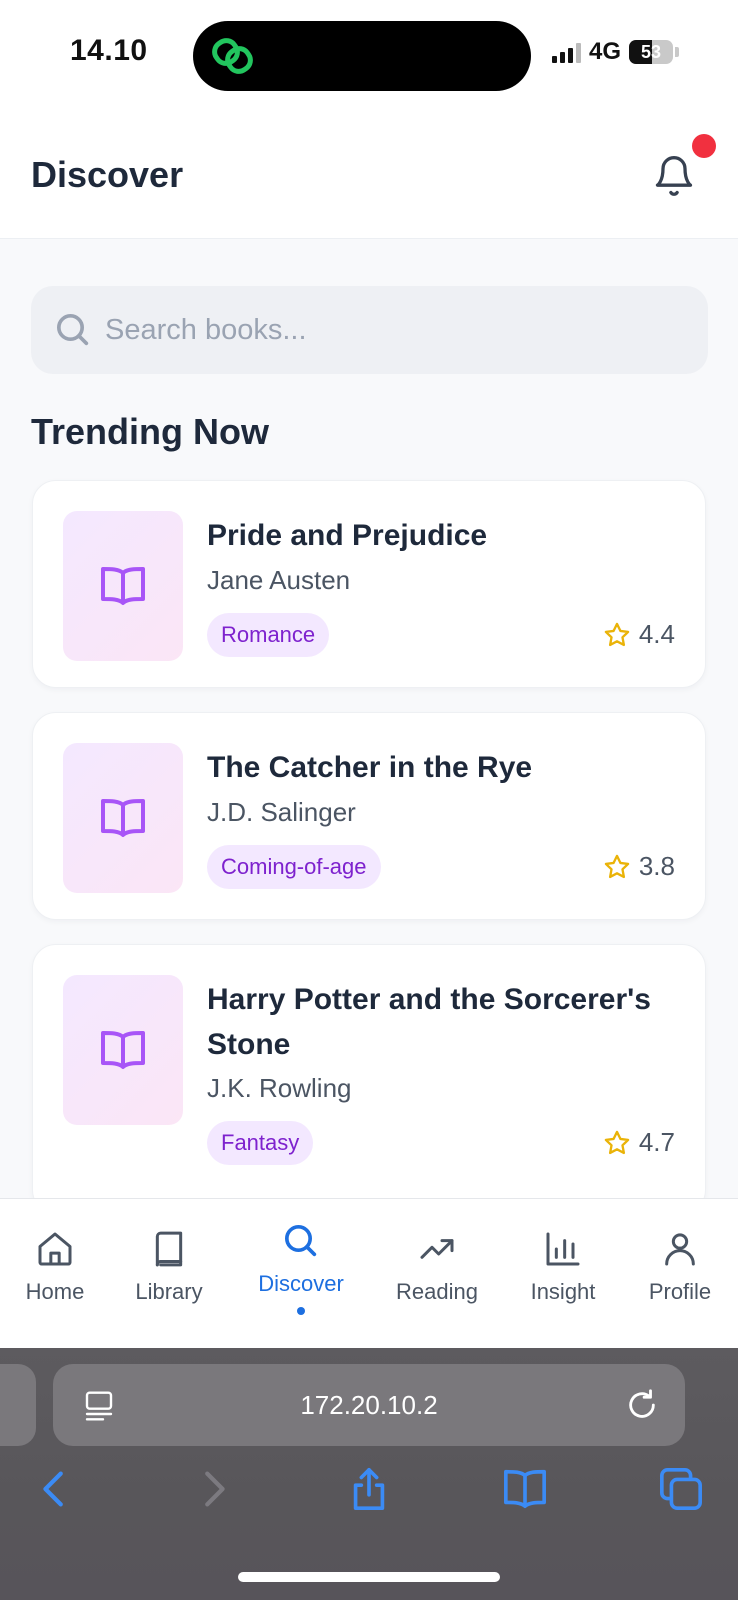 Image resolution: width=738 pixels, height=1600 pixels. What do you see at coordinates (18, 1405) in the screenshot?
I see `previous-tab-preview` at bounding box center [18, 1405].